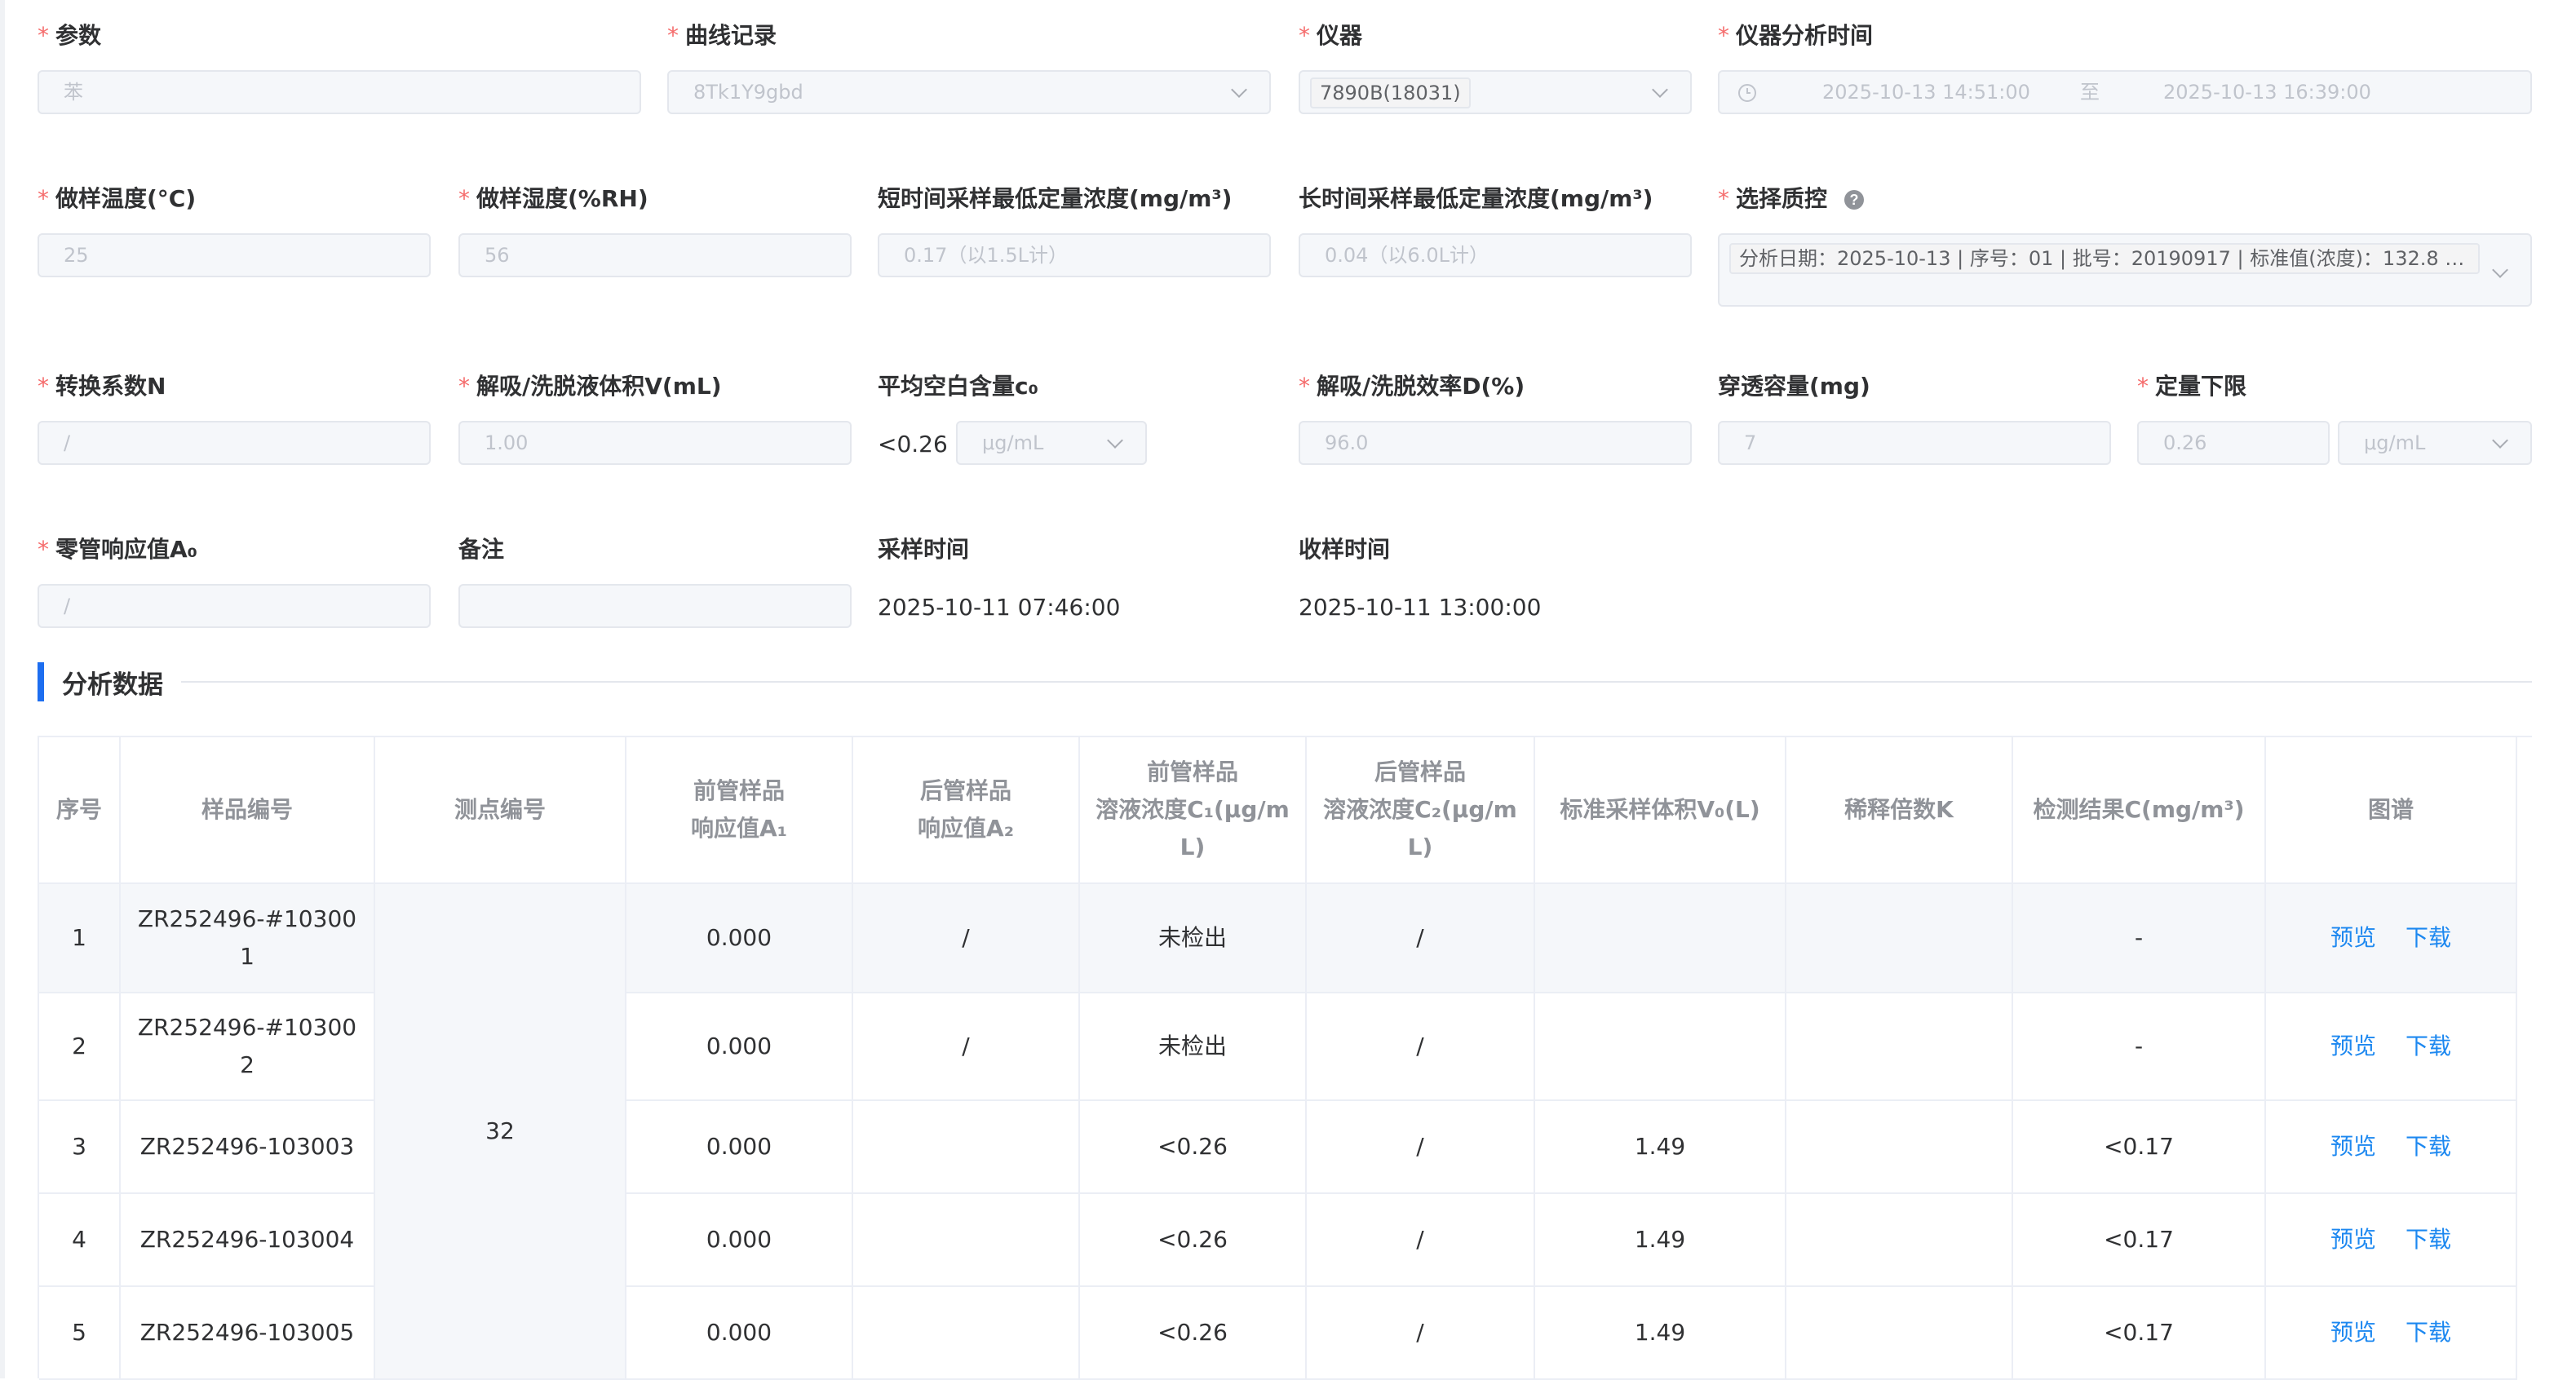 This screenshot has height=1380, width=2576. I want to click on long-min-field: 0.04（以6.0L计）, so click(1495, 255).